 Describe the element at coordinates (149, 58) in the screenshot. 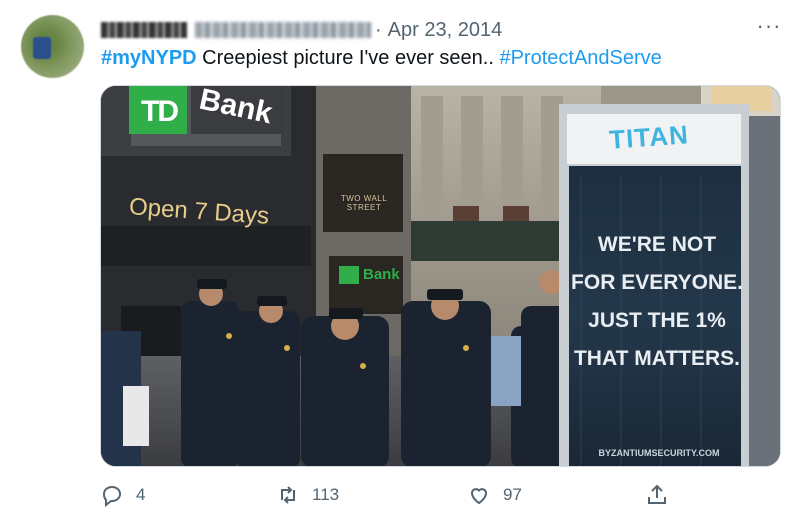

I see `hashtag-link: #myNYPD` at that location.